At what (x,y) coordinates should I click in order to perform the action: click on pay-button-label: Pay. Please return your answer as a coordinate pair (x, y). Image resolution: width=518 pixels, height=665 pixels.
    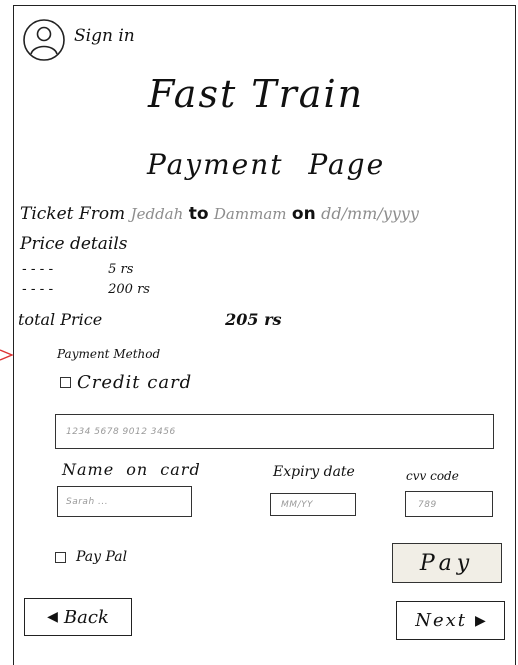
    Looking at the image, I should click on (447, 563).